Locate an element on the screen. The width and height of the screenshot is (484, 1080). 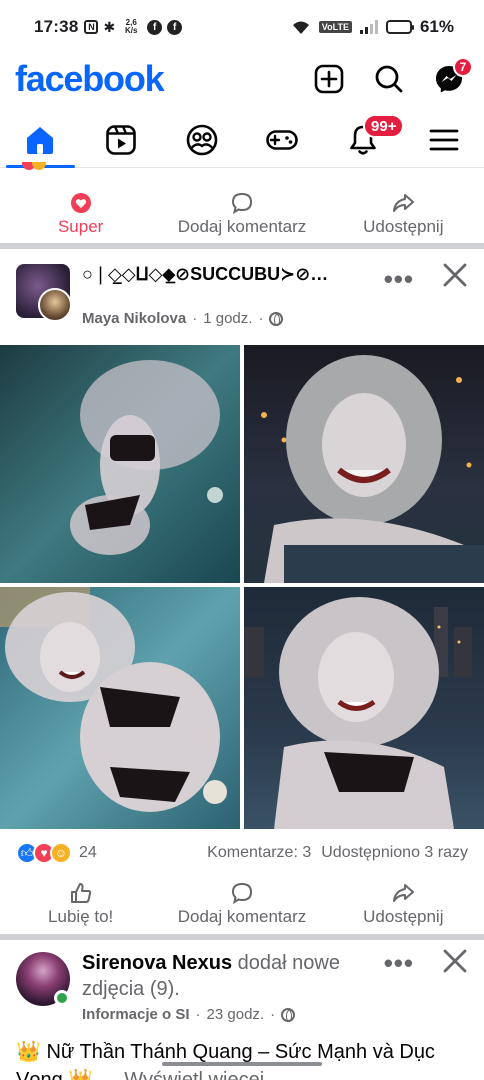
care-reaction-icon: ☺ is located at coordinates (61, 853).